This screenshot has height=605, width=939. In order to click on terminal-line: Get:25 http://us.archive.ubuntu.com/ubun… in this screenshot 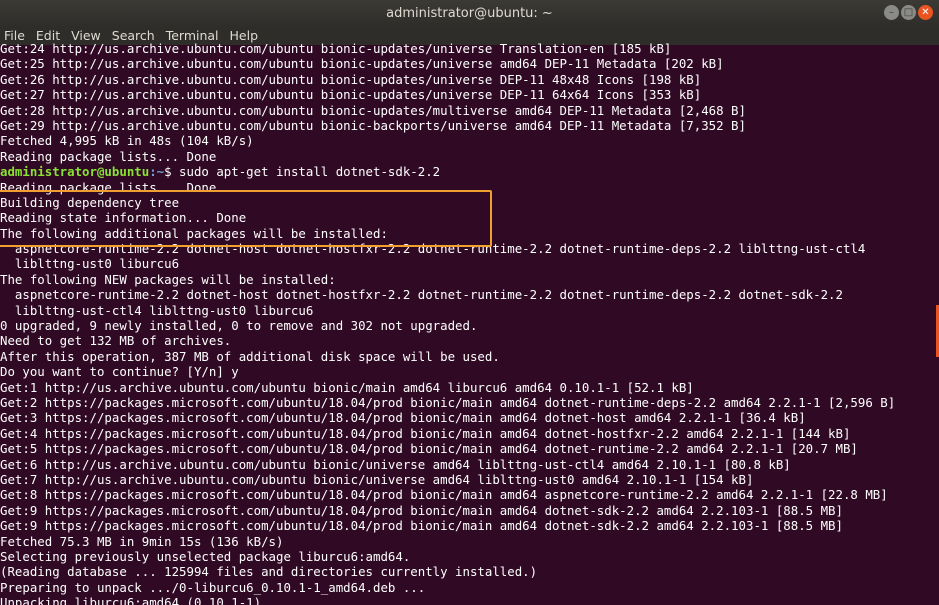, I will do `click(362, 64)`.